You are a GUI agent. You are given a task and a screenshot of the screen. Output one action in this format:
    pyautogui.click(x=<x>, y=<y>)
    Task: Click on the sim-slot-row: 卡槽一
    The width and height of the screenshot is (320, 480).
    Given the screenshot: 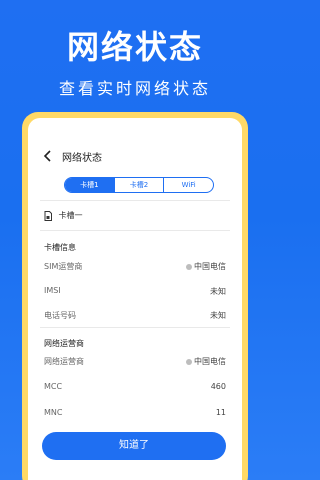 What is the action you would take?
    pyautogui.click(x=63, y=215)
    